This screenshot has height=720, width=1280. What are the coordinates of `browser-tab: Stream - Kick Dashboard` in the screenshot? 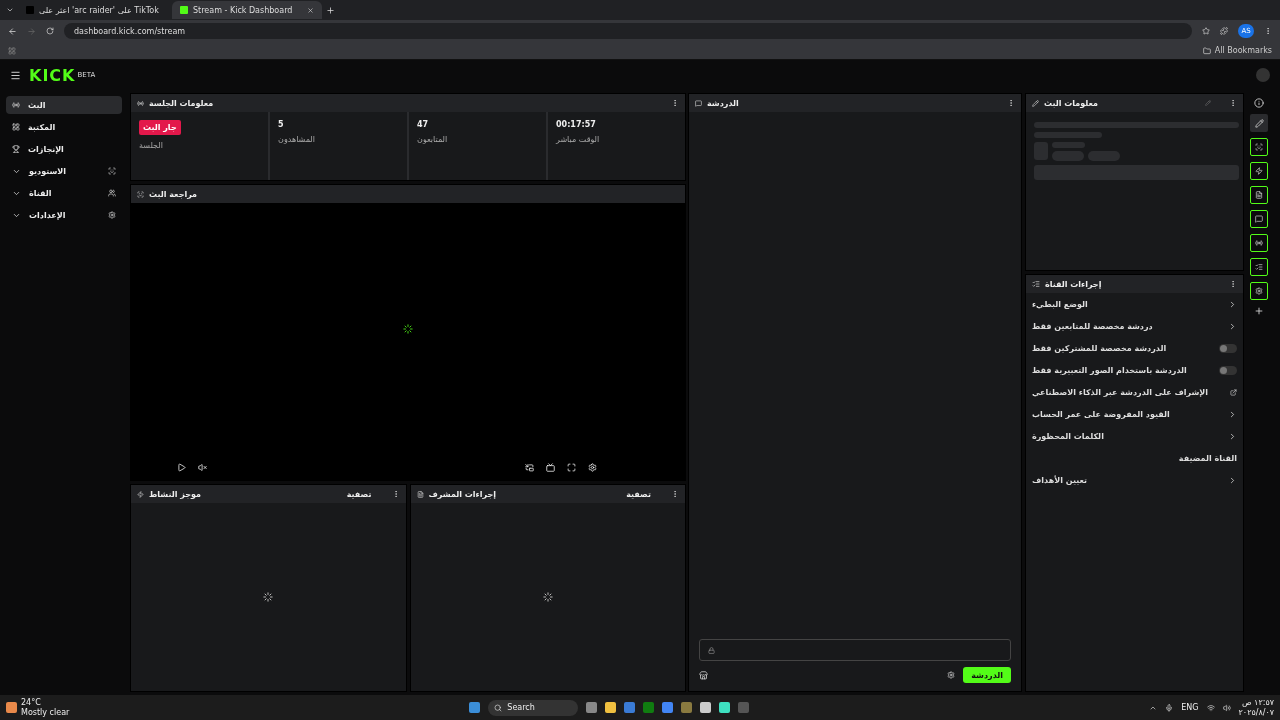 It's located at (247, 10).